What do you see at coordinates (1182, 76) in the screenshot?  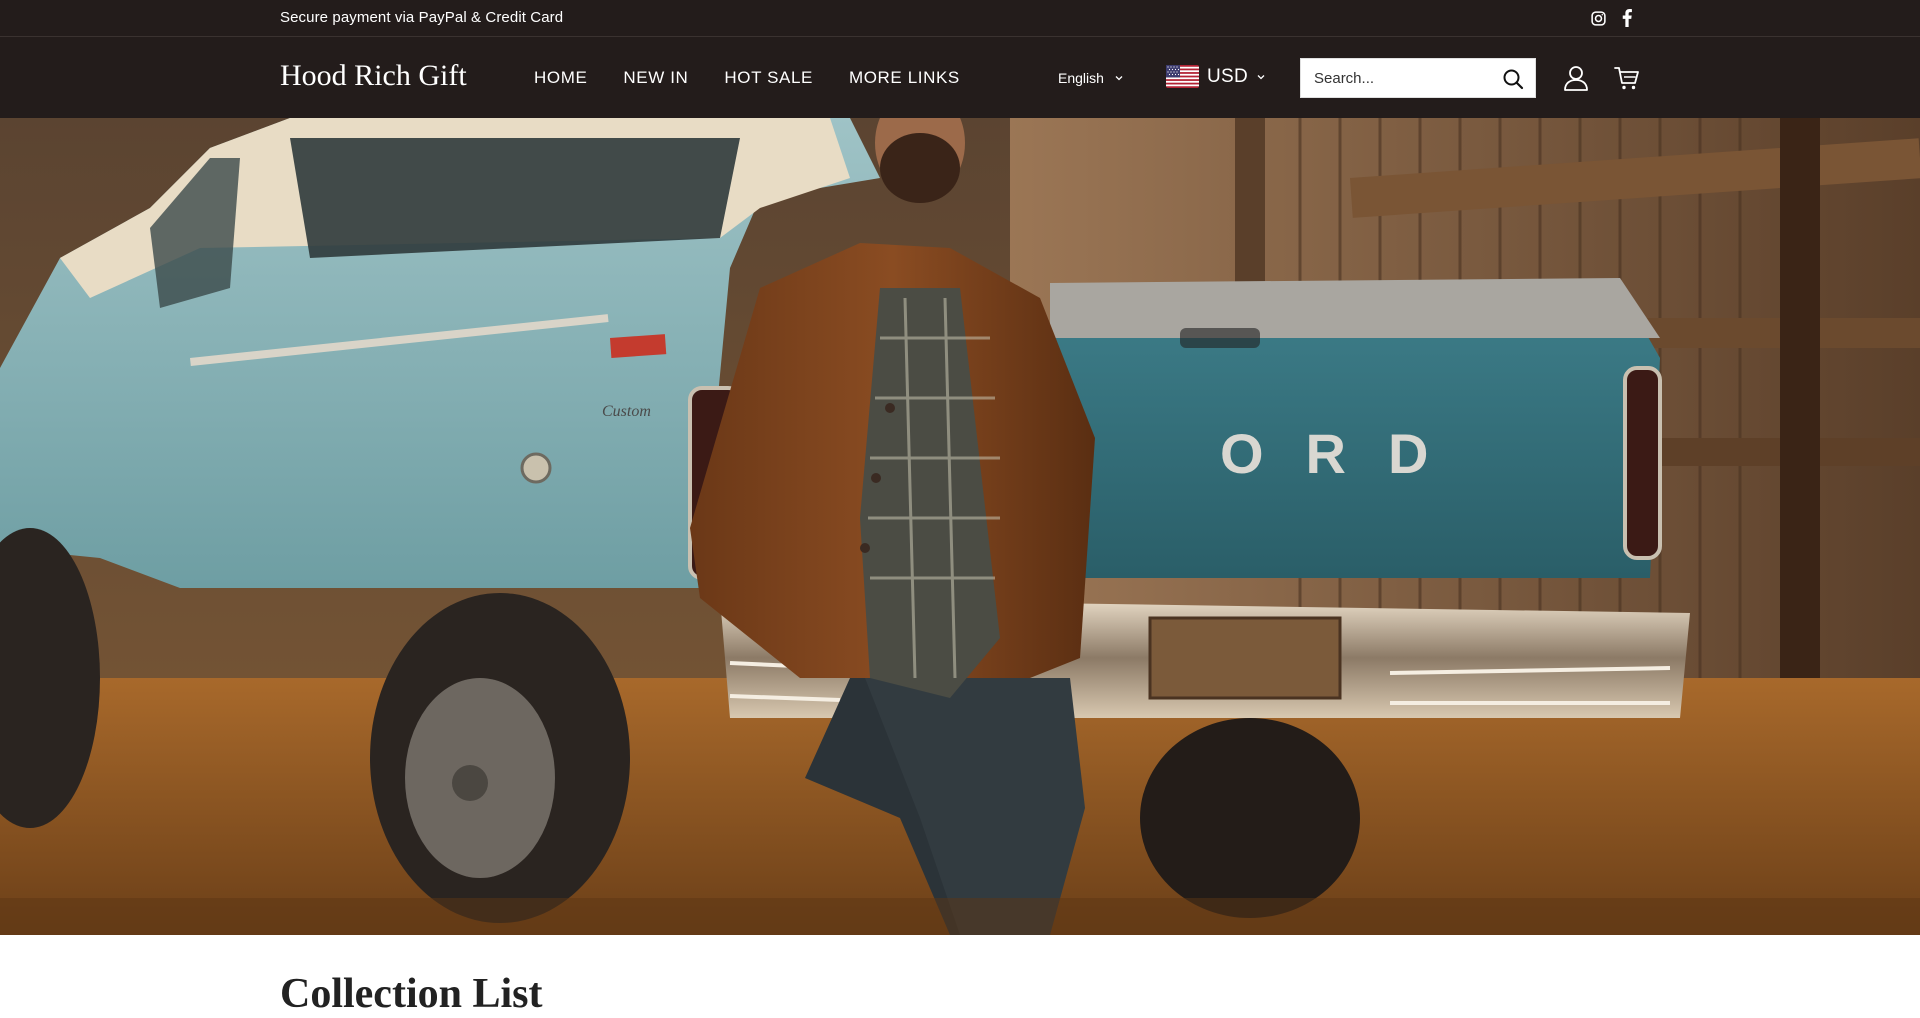 I see `us-flag-icon` at bounding box center [1182, 76].